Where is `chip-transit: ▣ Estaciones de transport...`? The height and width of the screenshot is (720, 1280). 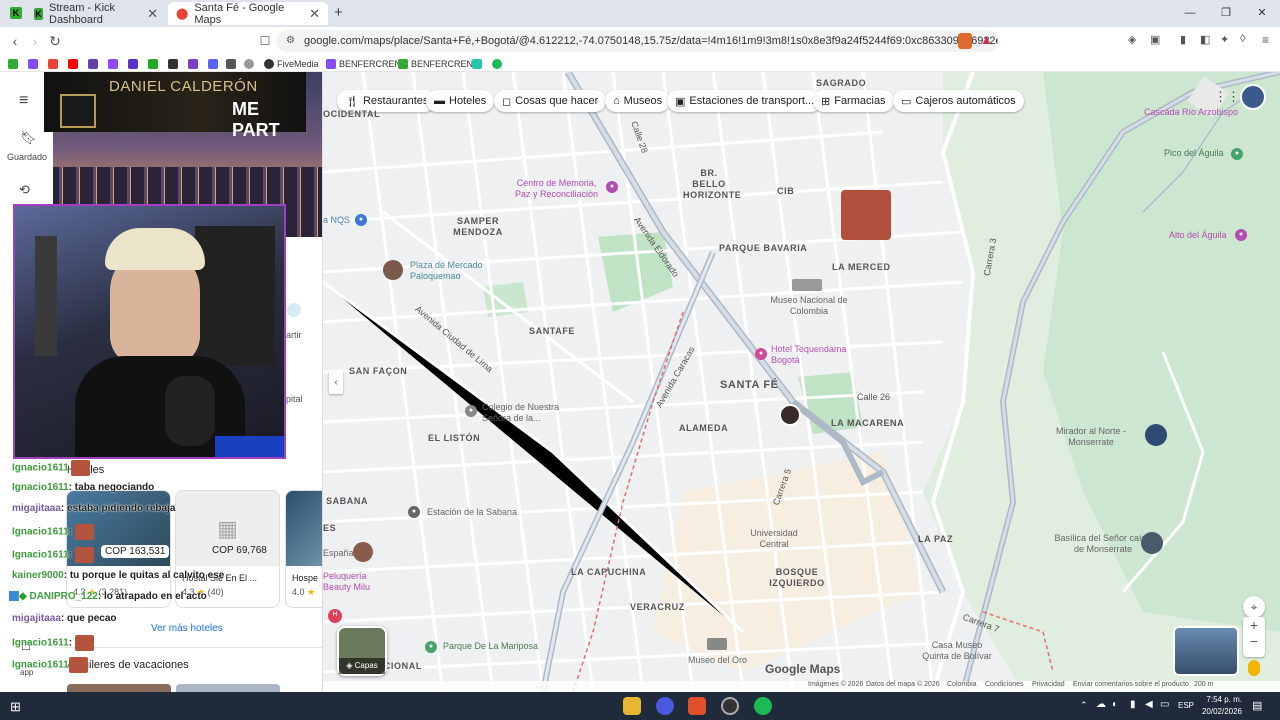
chip-transit: ▣ Estaciones de transport... is located at coordinates (745, 101).